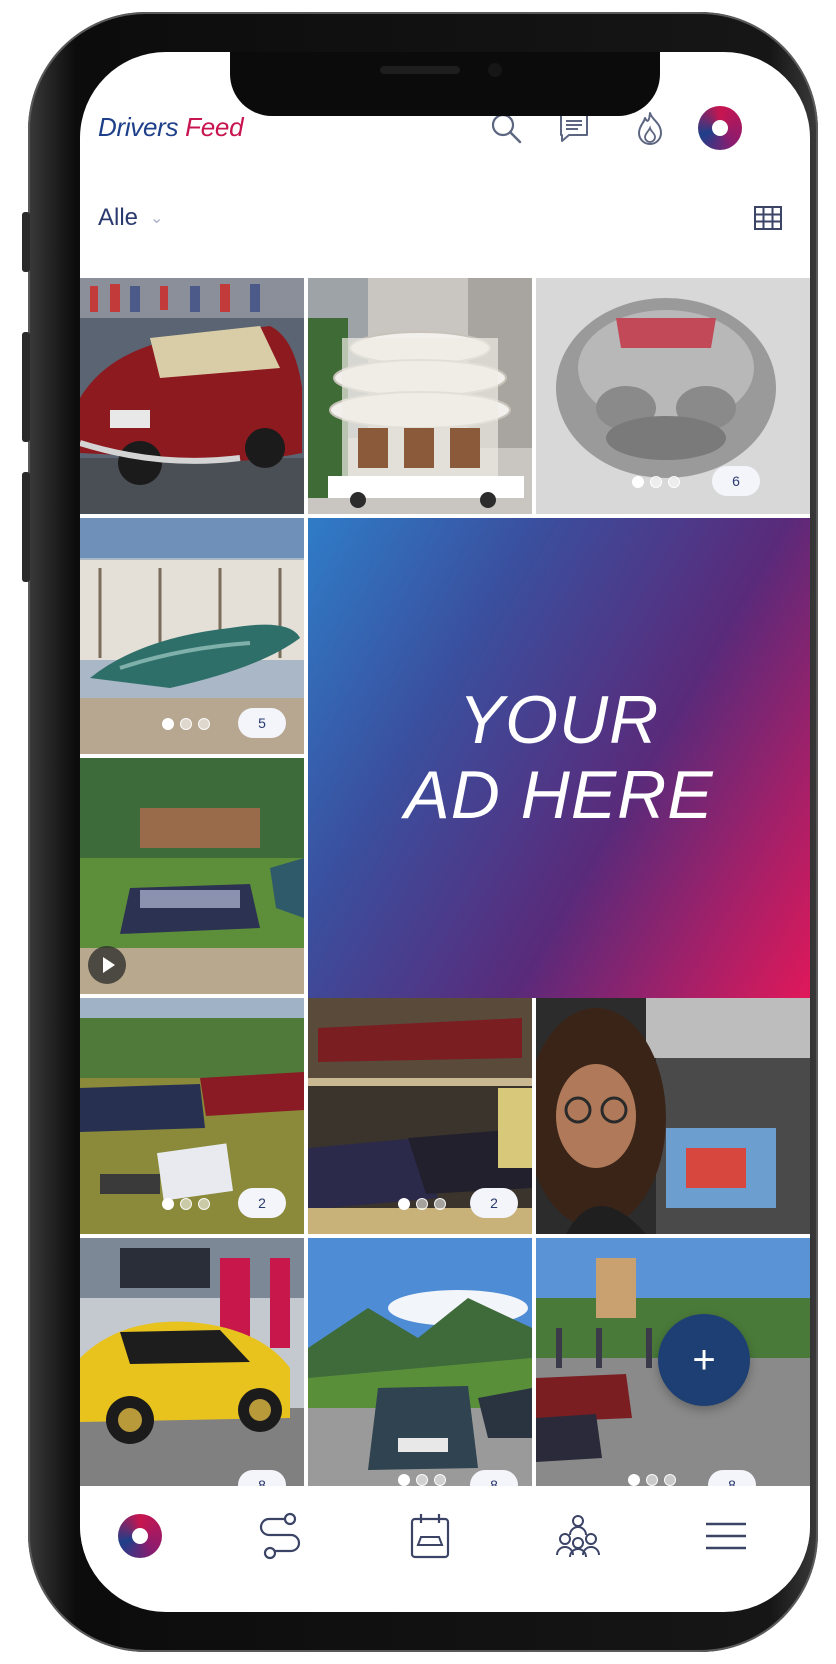 Image resolution: width=836 pixels, height=1664 pixels. What do you see at coordinates (650, 128) in the screenshot?
I see `fire-icon` at bounding box center [650, 128].